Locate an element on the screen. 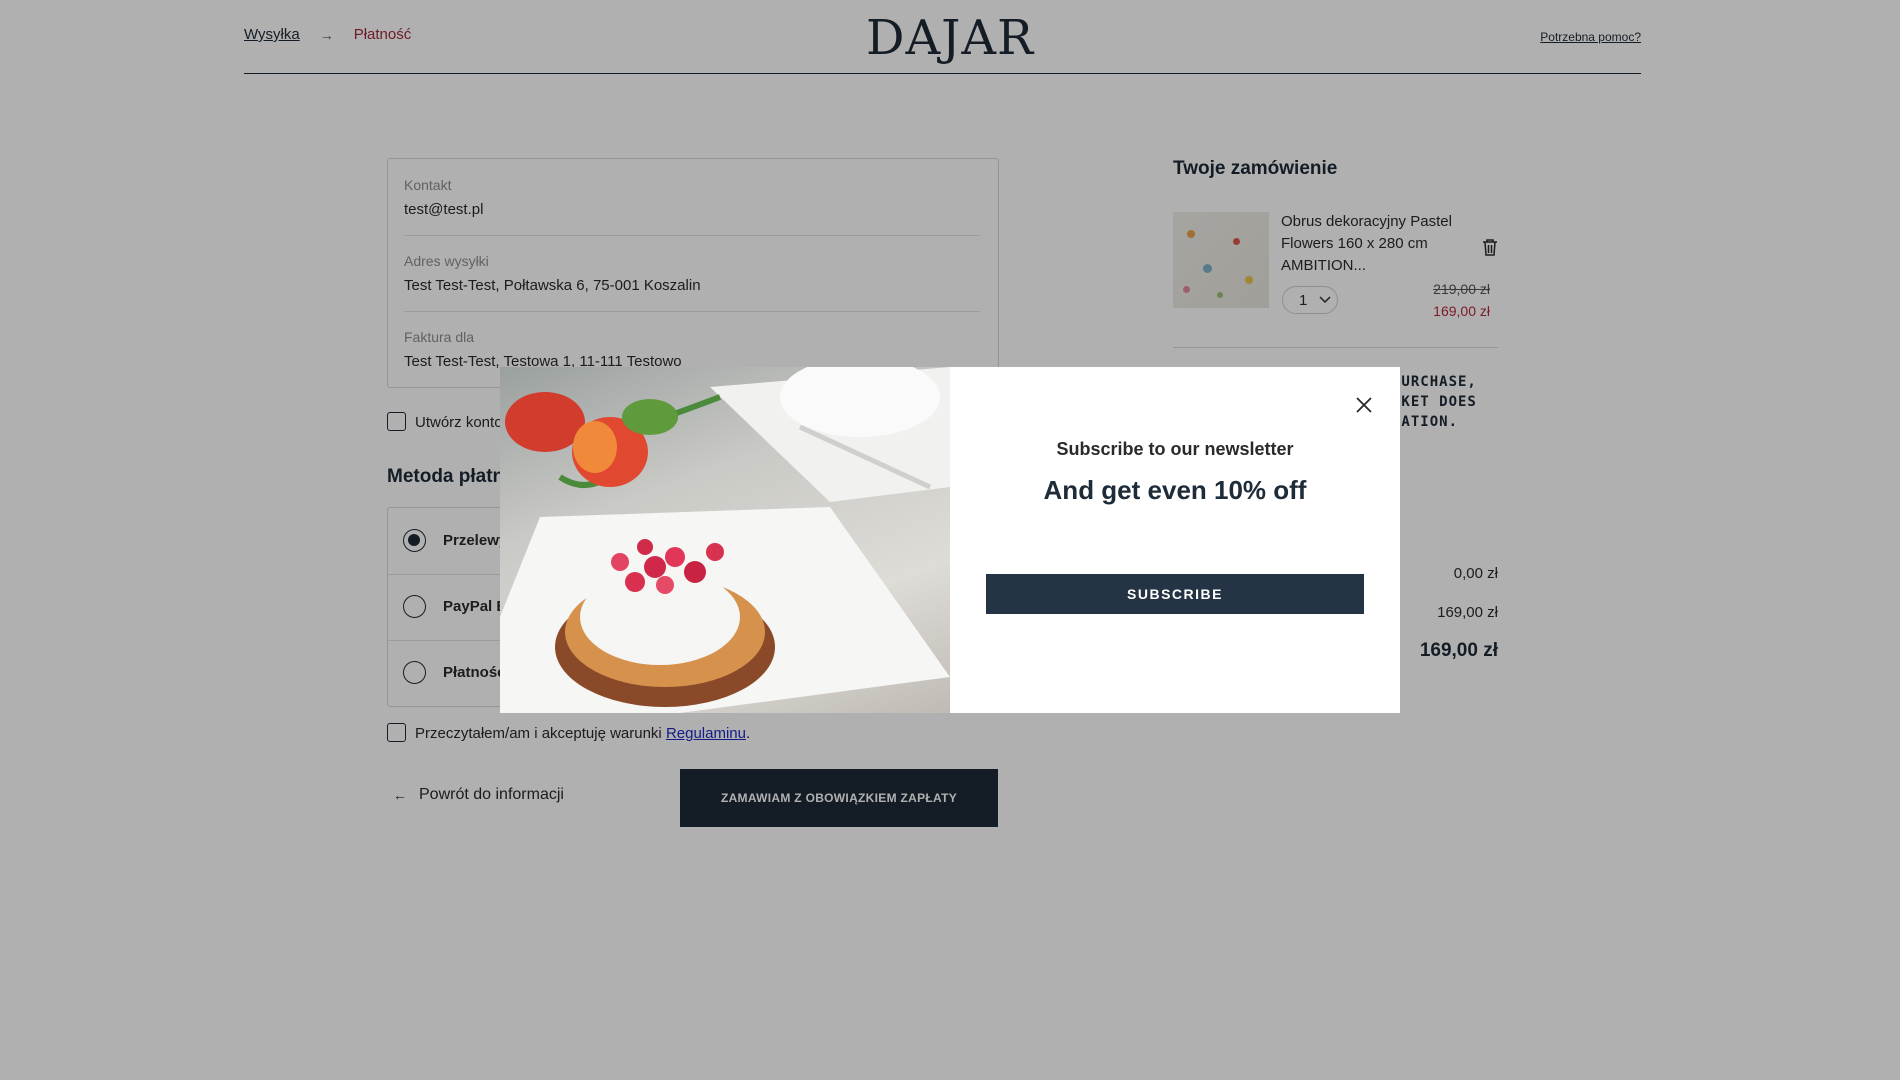 The width and height of the screenshot is (1900, 1080). modal-heading: And get even 10% off is located at coordinates (1175, 490).